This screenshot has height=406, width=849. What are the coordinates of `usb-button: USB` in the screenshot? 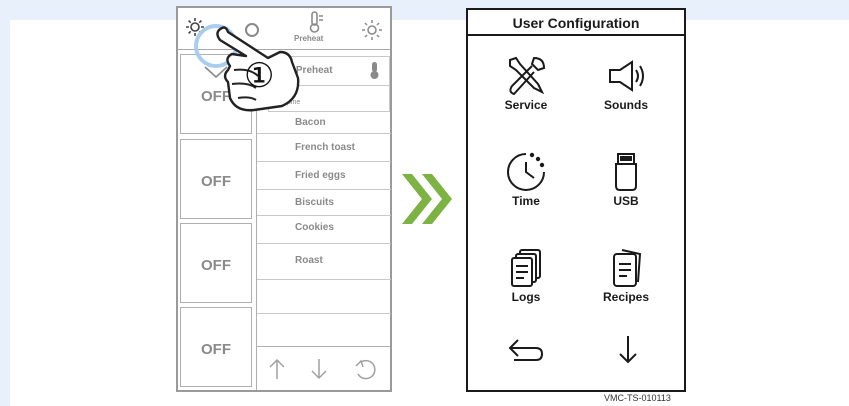 It's located at (626, 179).